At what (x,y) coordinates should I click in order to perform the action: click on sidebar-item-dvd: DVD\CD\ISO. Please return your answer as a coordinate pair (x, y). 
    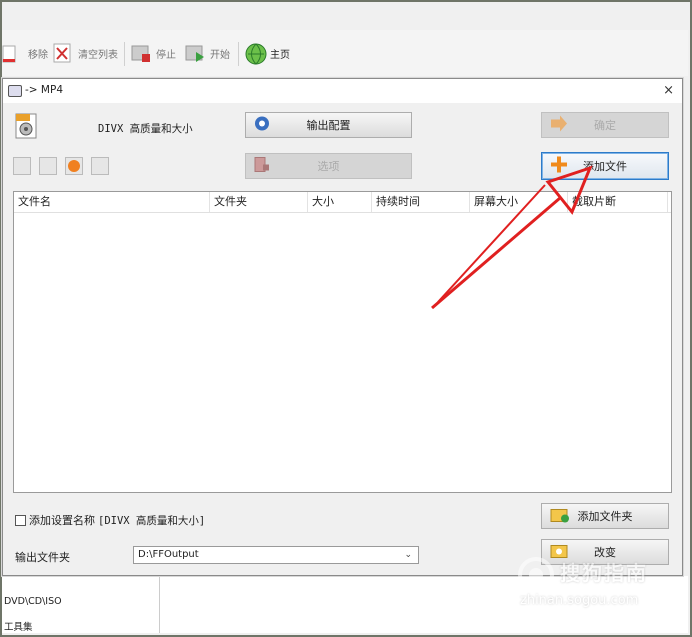
    Looking at the image, I should click on (33, 601).